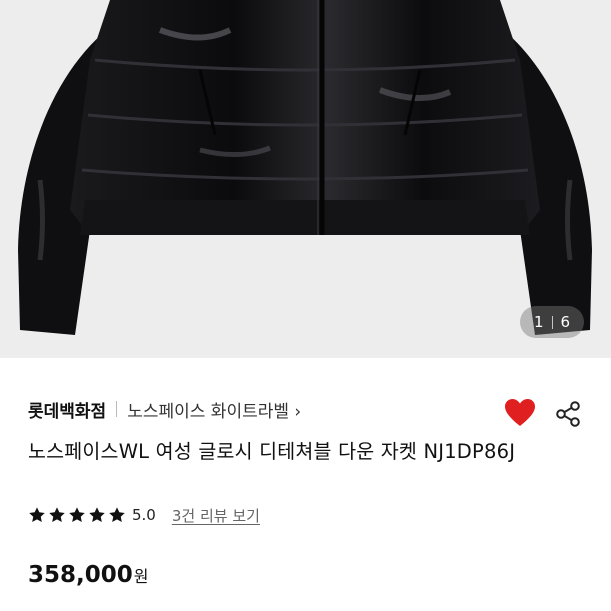 This screenshot has width=611, height=611. Describe the element at coordinates (565, 322) in the screenshot. I see `image-counter-total: 6` at that location.